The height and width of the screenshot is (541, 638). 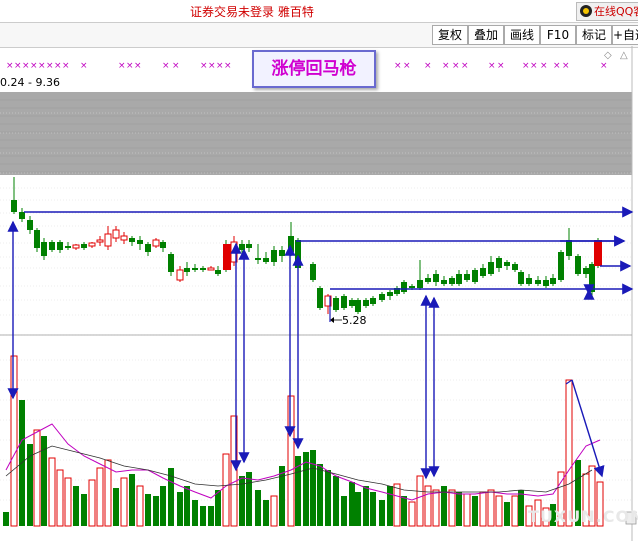 What do you see at coordinates (522, 35) in the screenshot?
I see `draw-line-button: 画线` at bounding box center [522, 35].